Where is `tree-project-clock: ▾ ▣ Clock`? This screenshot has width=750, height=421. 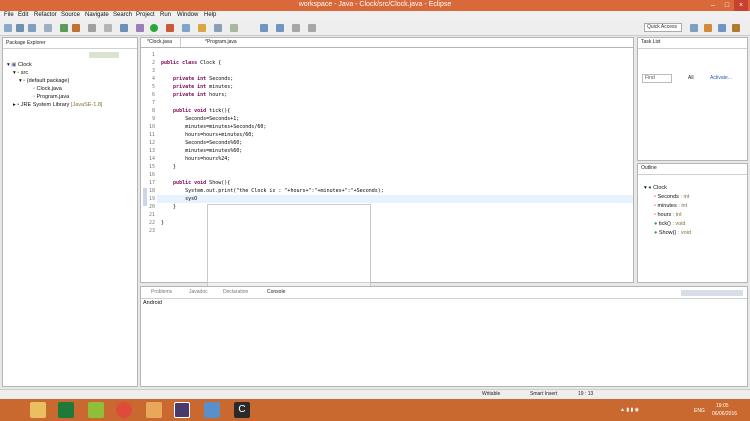 tree-project-clock: ▾ ▣ Clock is located at coordinates (19, 65).